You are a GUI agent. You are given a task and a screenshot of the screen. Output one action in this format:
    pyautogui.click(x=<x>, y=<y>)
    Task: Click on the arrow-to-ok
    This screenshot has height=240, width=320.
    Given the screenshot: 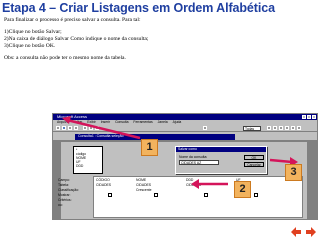 What is the action you would take?
    pyautogui.click(x=281, y=161)
    